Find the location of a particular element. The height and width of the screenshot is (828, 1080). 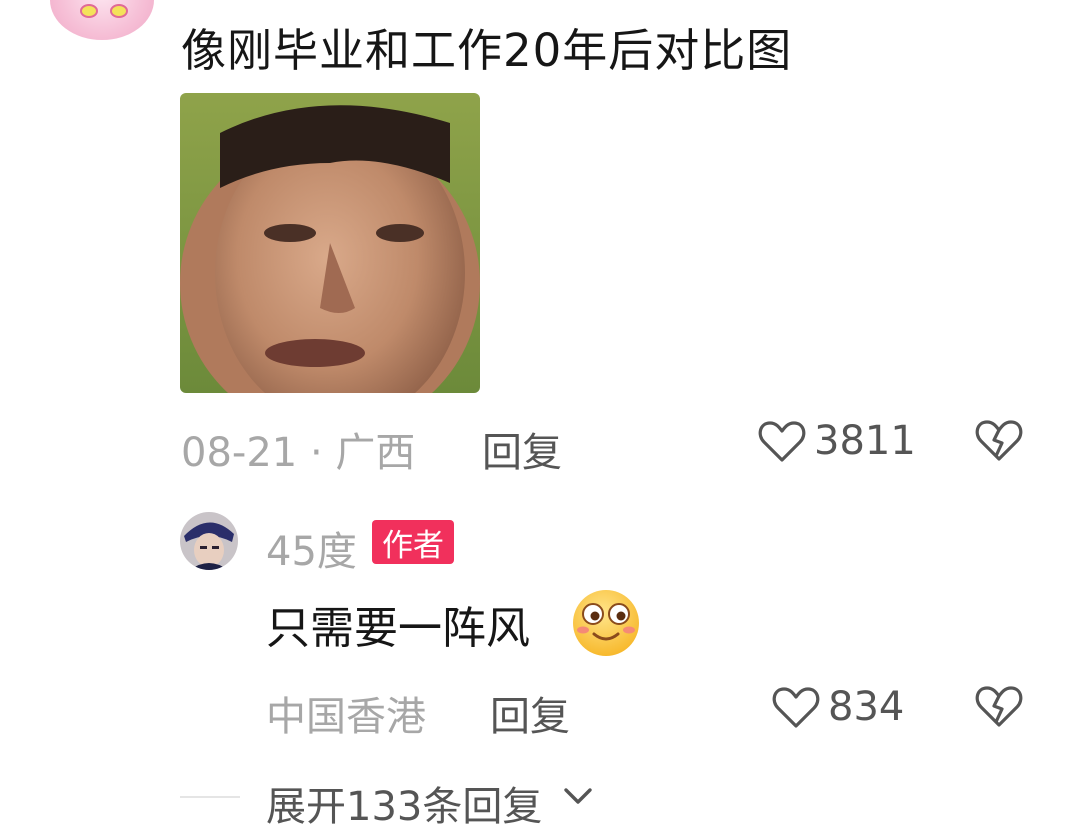

anime-avatar-image is located at coordinates (209, 541).